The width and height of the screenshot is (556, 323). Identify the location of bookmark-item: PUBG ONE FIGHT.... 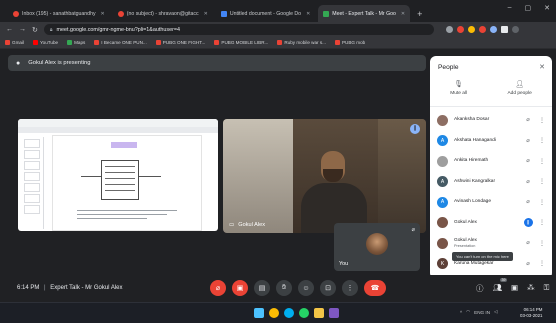
(180, 42).